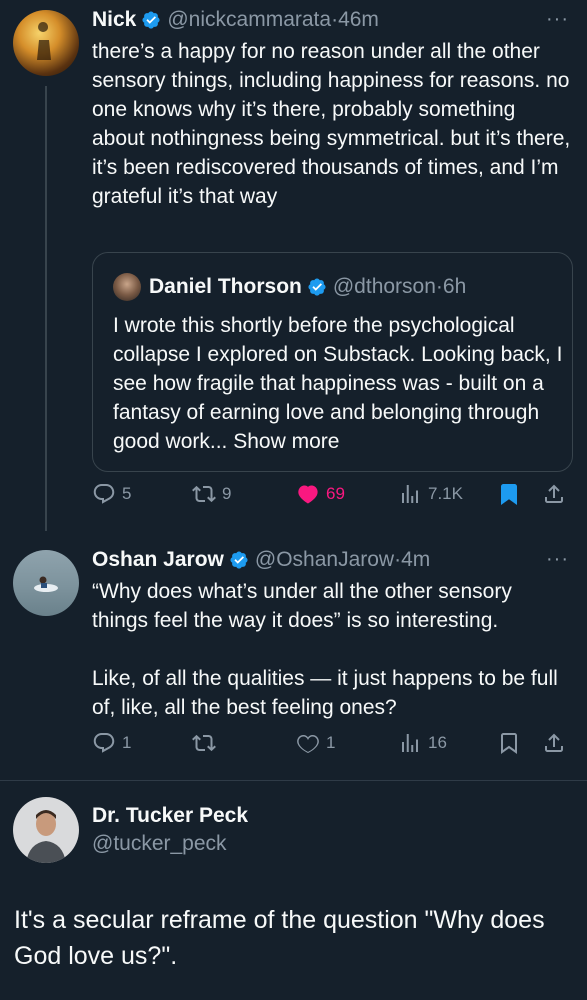  What do you see at coordinates (384, 286) in the screenshot?
I see `quoted-author-handle: @dthorson` at bounding box center [384, 286].